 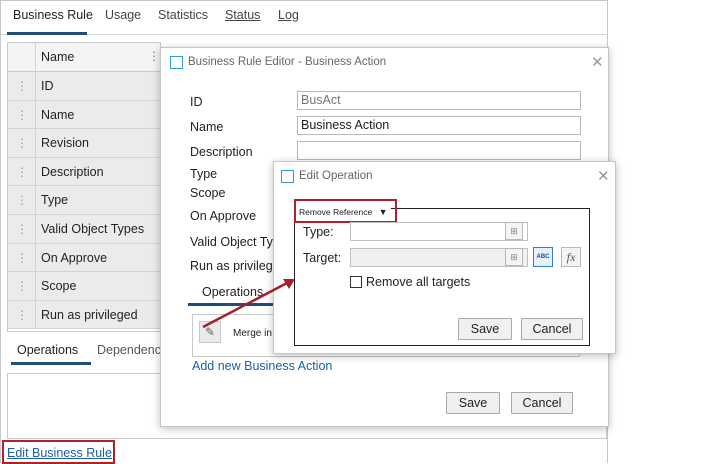 I want to click on arrow-line, so click(x=245, y=305).